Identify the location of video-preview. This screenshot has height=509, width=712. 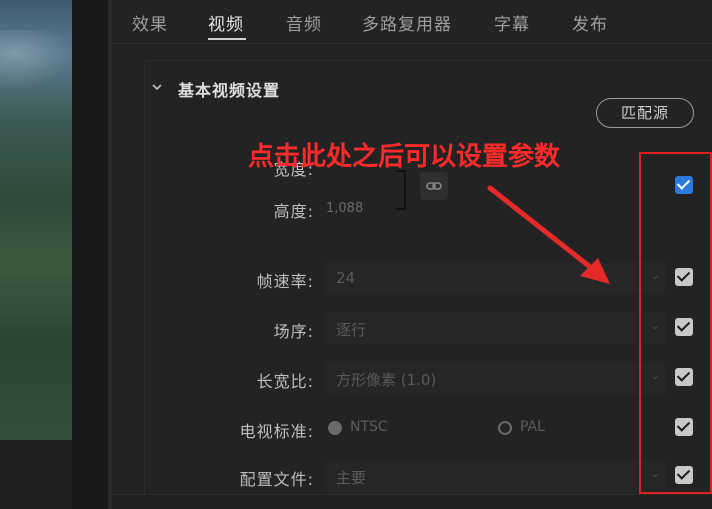
(36, 220).